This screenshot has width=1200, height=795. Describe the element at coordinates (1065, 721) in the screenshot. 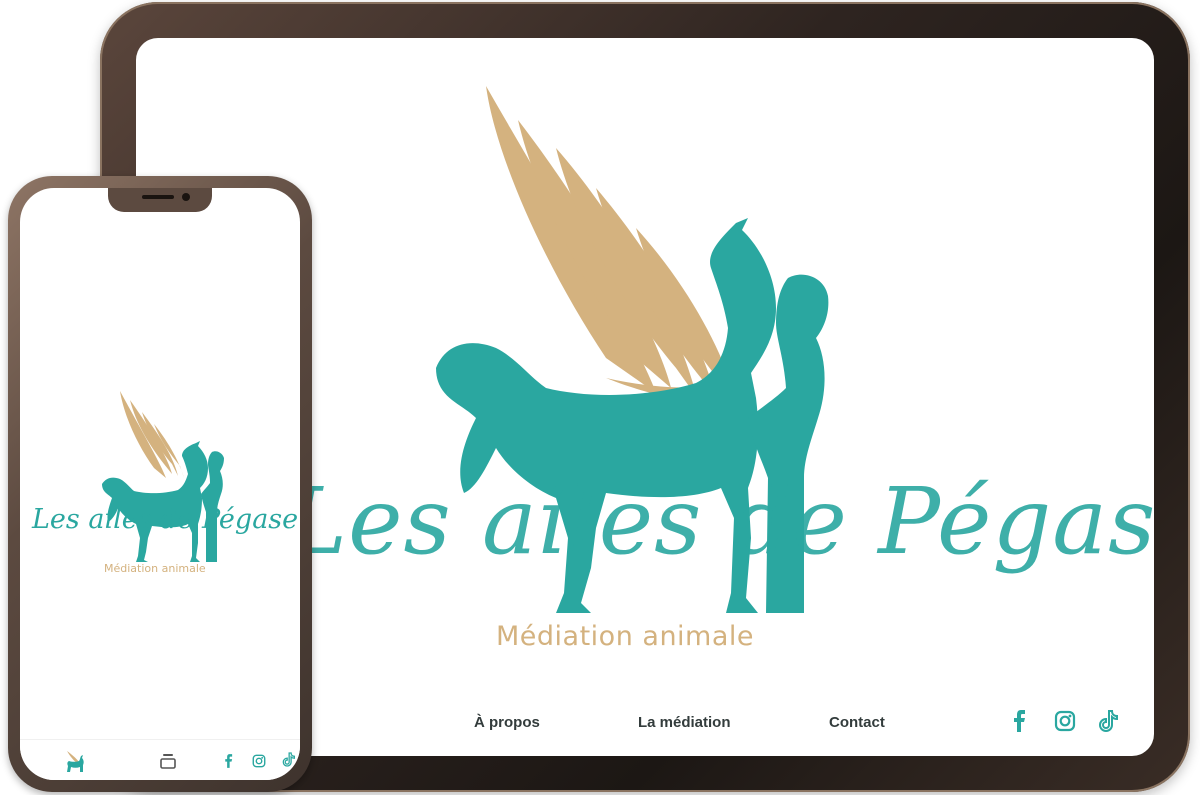

I see `instagram-icon` at that location.